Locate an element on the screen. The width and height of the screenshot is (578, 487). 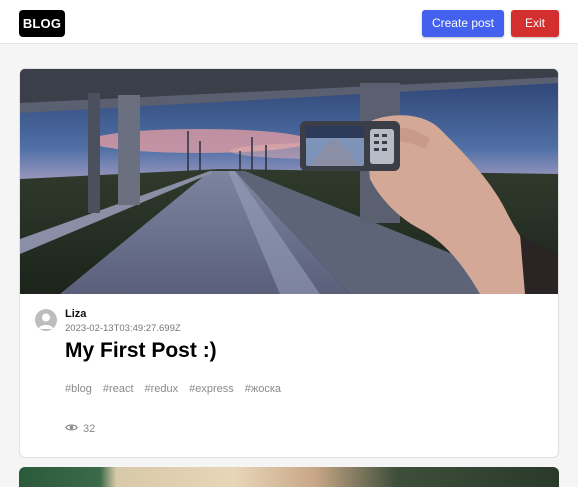
post-title: My First Post :) is located at coordinates (141, 351).